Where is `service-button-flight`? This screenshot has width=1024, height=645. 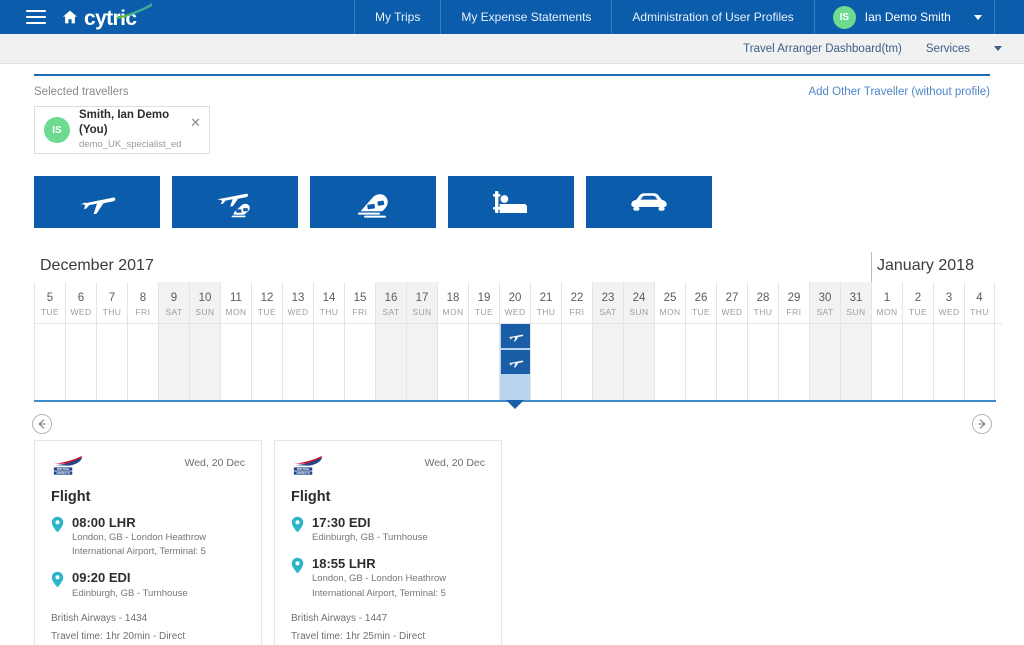
service-button-flight is located at coordinates (97, 202).